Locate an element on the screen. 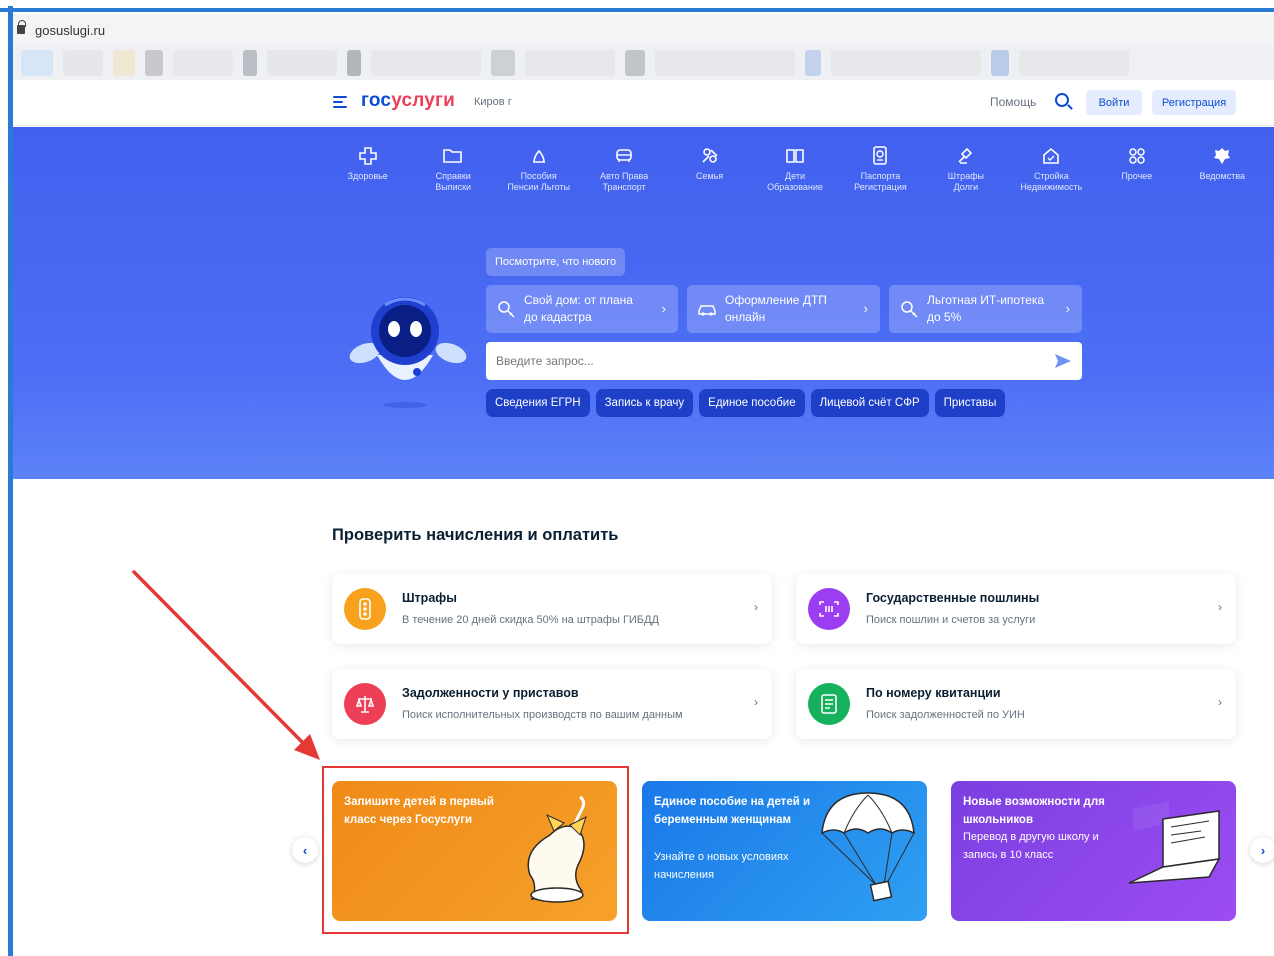  category-health: Здоровье is located at coordinates (367, 169).